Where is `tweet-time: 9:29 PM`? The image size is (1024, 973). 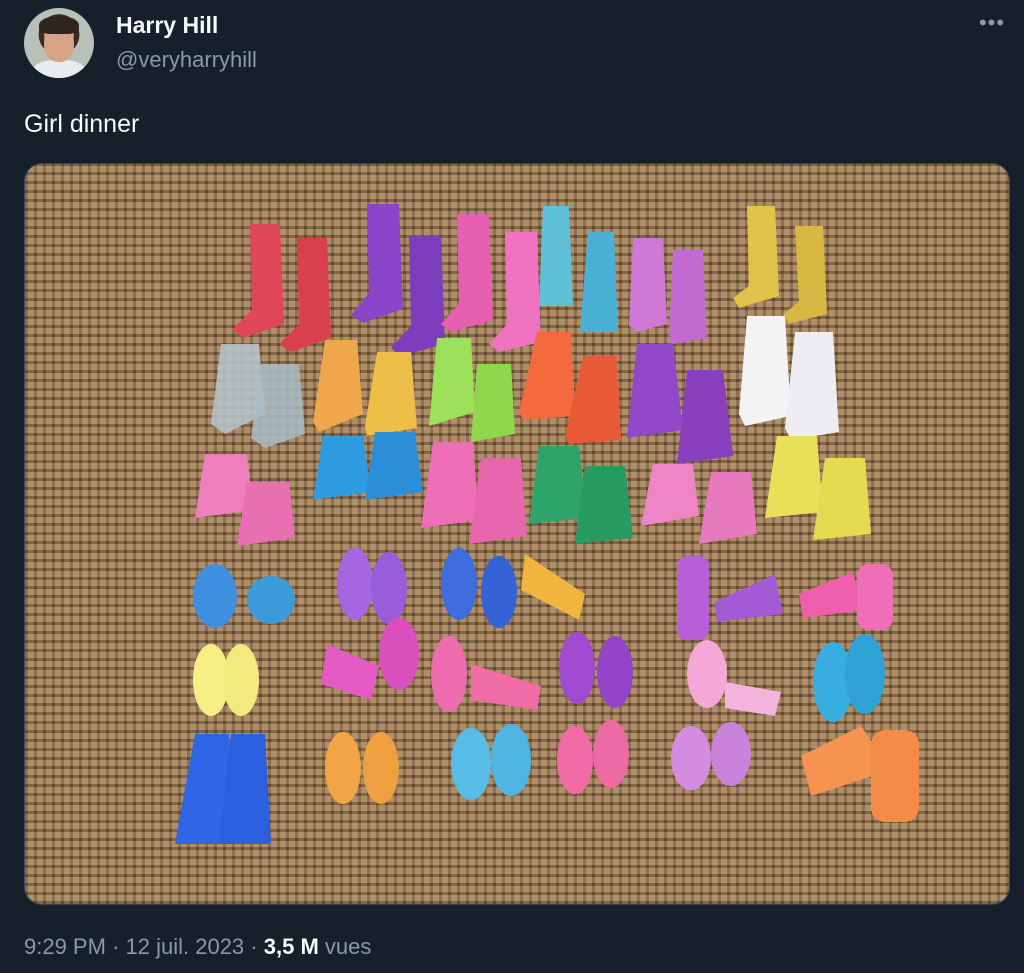
tweet-time: 9:29 PM is located at coordinates (65, 946).